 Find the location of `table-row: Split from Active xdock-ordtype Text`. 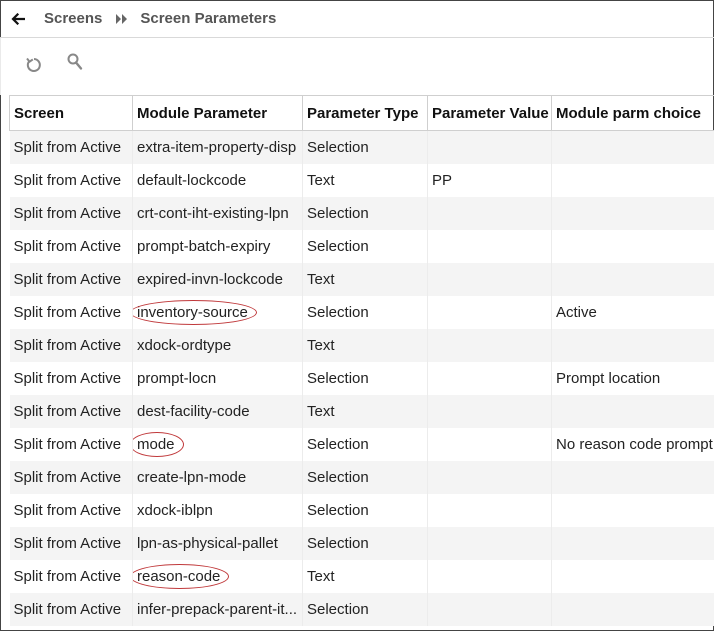

table-row: Split from Active xdock-ordtype Text is located at coordinates (361, 345).